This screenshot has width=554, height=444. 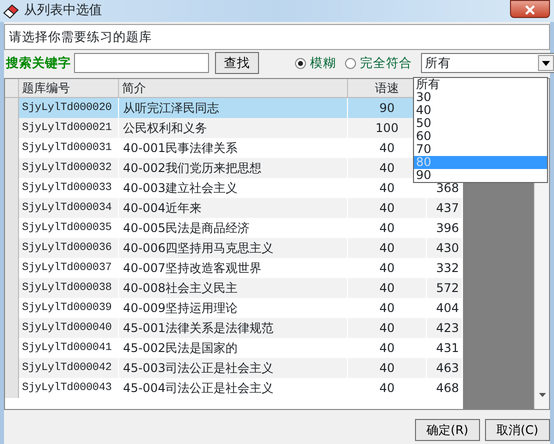 I want to click on find-button: 查找, so click(x=237, y=63).